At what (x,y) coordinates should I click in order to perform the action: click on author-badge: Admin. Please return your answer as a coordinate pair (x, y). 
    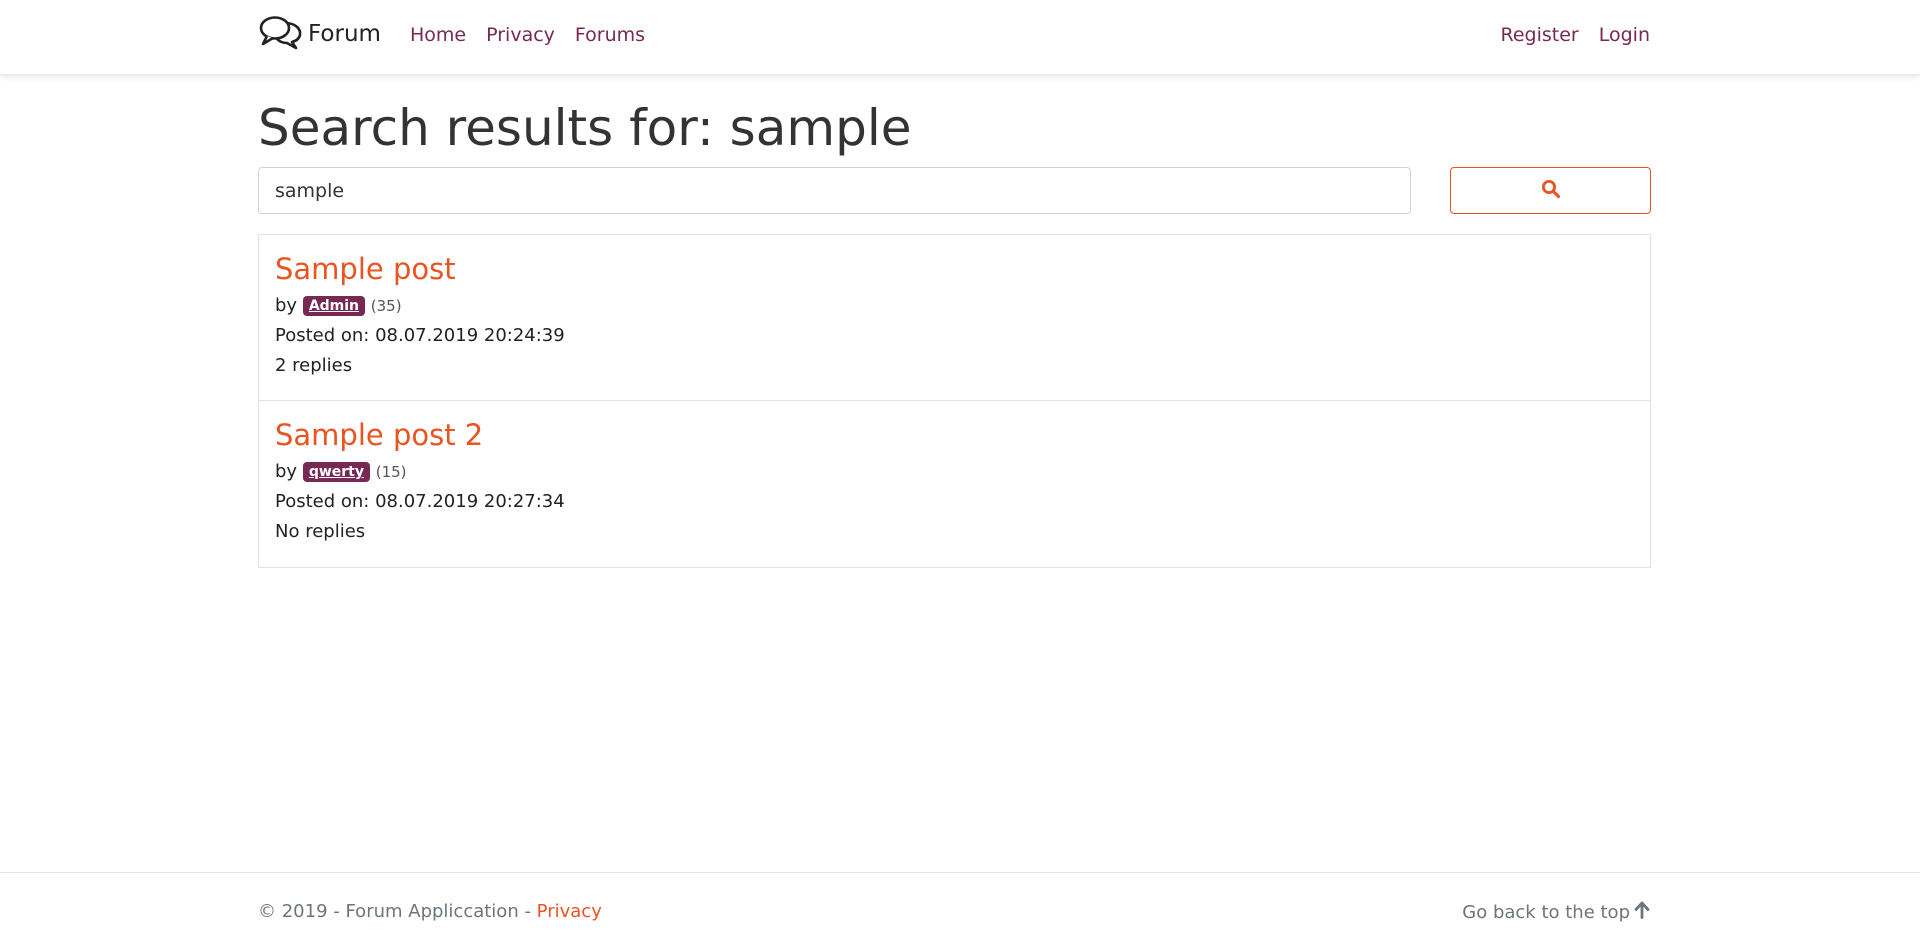
    Looking at the image, I should click on (334, 306).